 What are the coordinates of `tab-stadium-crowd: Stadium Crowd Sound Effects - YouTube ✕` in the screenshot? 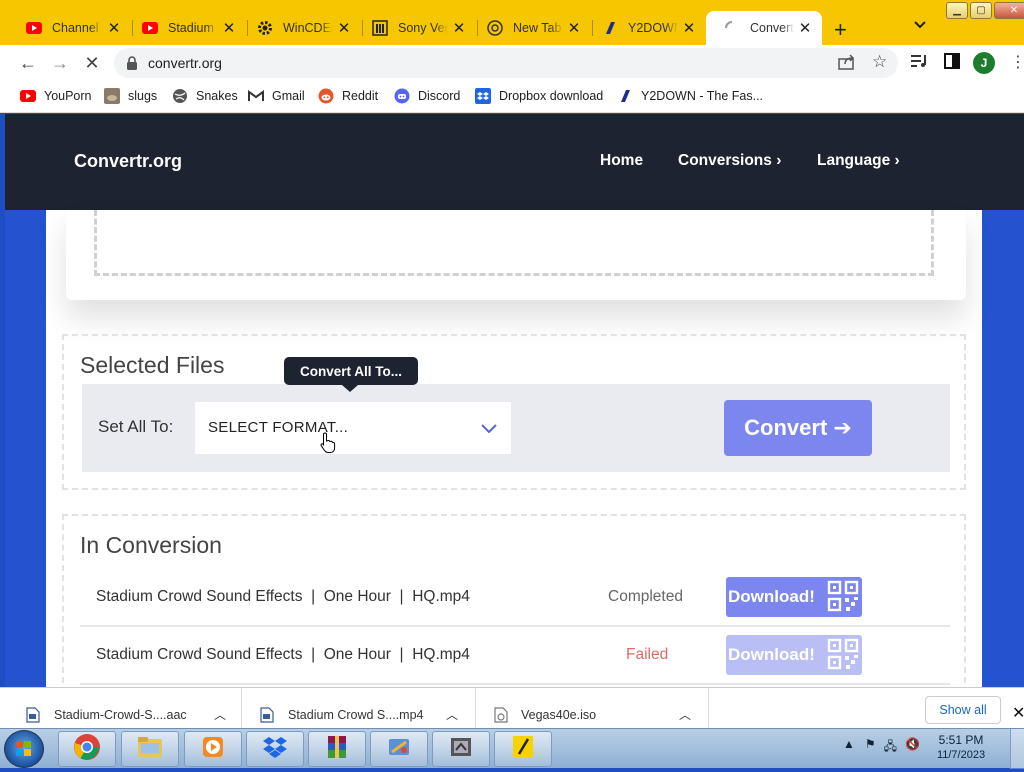 It's located at (185, 28).